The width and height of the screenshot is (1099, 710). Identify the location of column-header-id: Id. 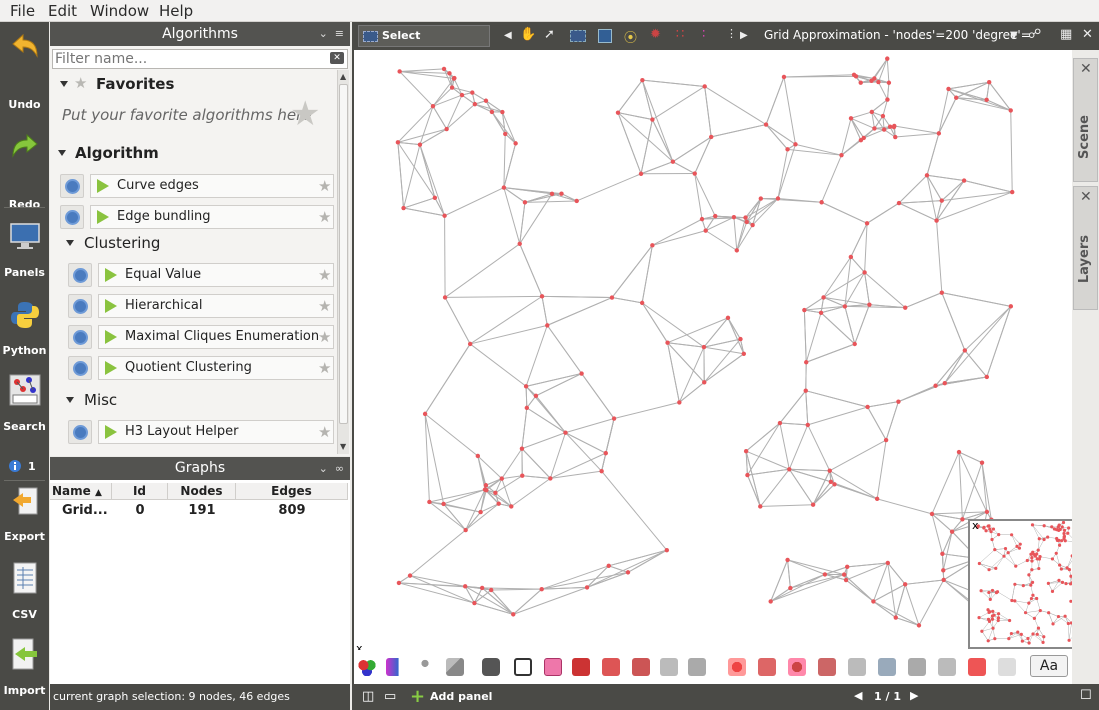
(140, 491).